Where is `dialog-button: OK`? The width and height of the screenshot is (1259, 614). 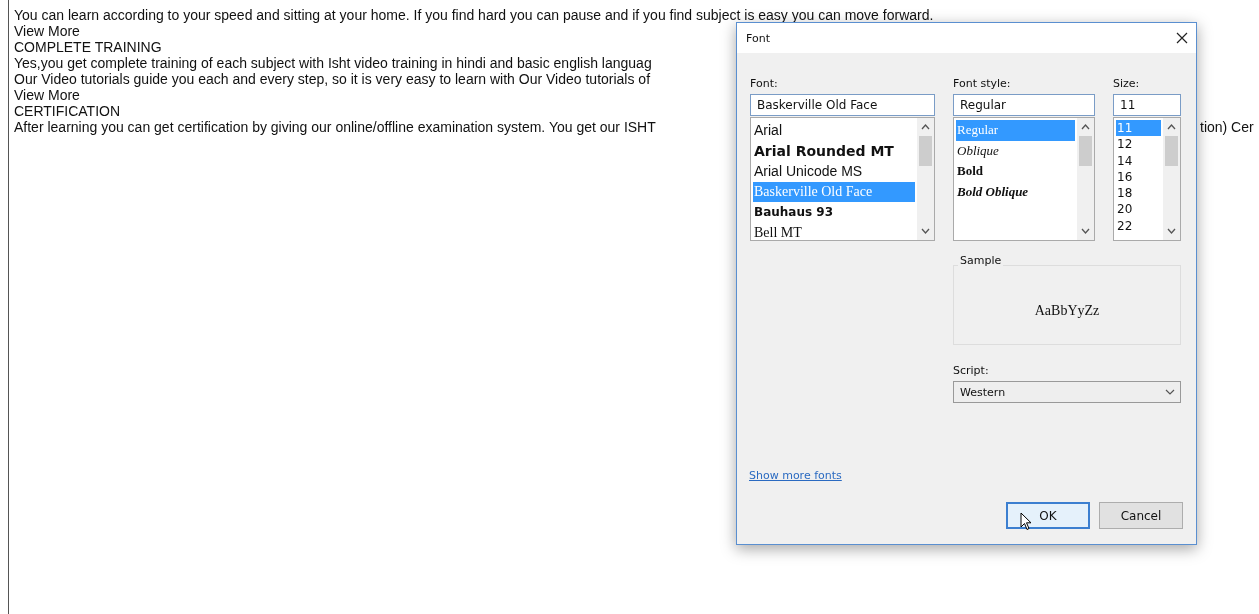 dialog-button: OK is located at coordinates (1048, 515).